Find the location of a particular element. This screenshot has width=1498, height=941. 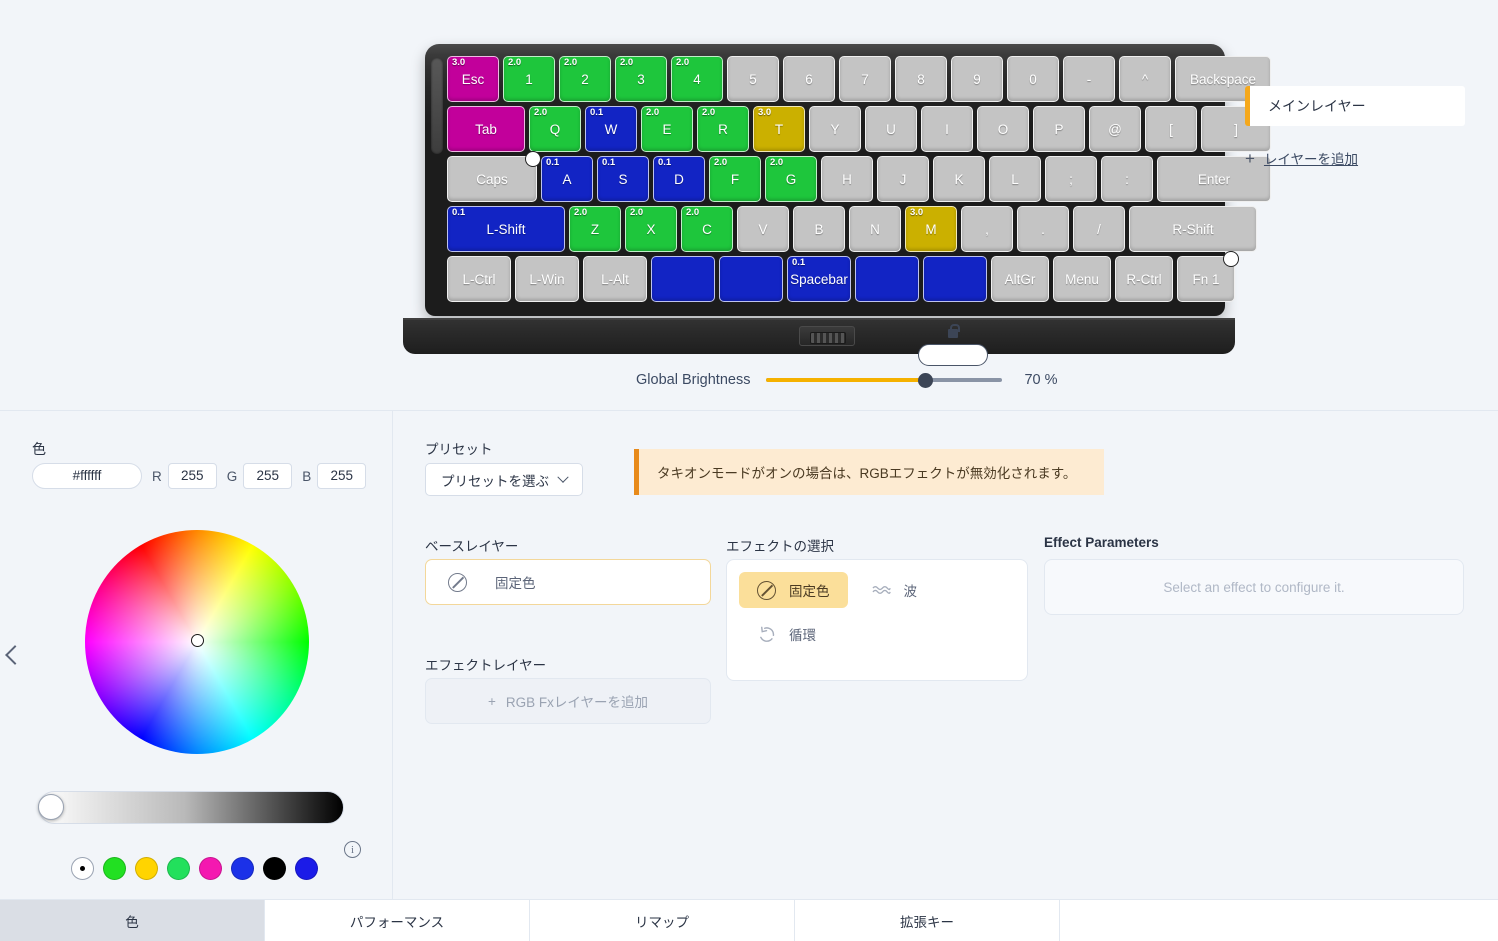

key-v: V is located at coordinates (763, 229).